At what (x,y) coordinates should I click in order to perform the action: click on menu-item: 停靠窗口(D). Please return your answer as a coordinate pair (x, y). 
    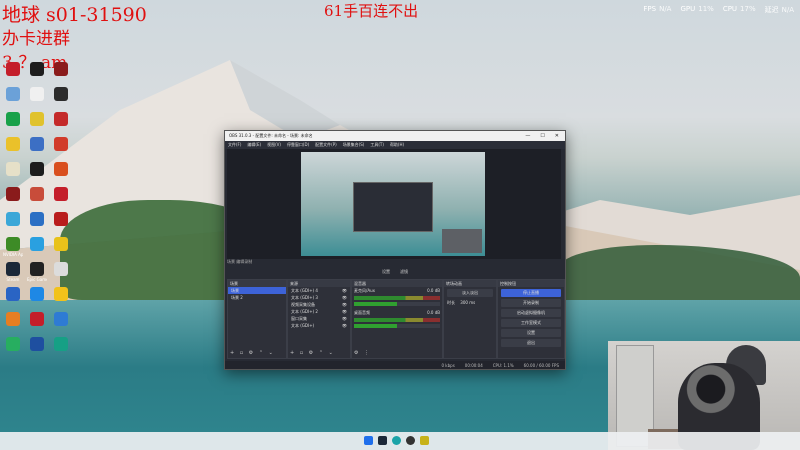
    Looking at the image, I should click on (298, 145).